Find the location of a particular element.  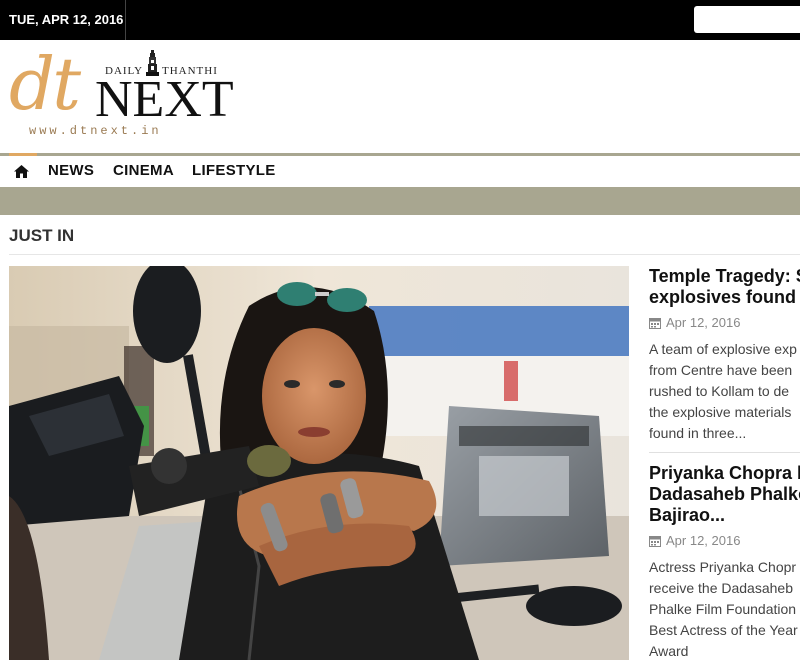

site-logo: dt DAILY THANTHI NEXT www.dtnext.in is located at coordinates (121, 94).